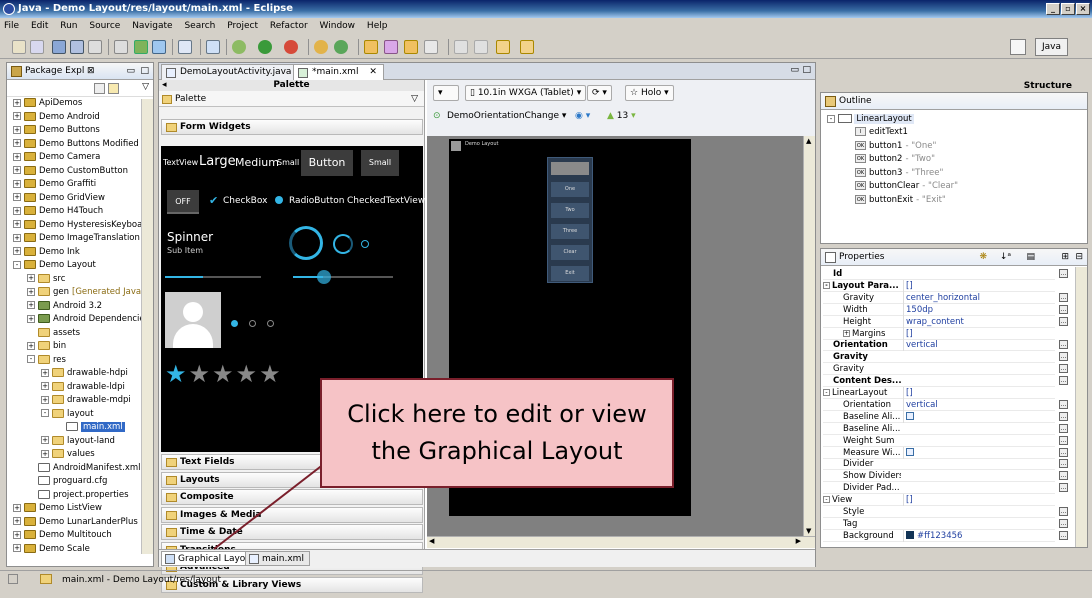  Describe the element at coordinates (497, 414) in the screenshot. I see `callout-line-1: Click here to edit or view` at that location.